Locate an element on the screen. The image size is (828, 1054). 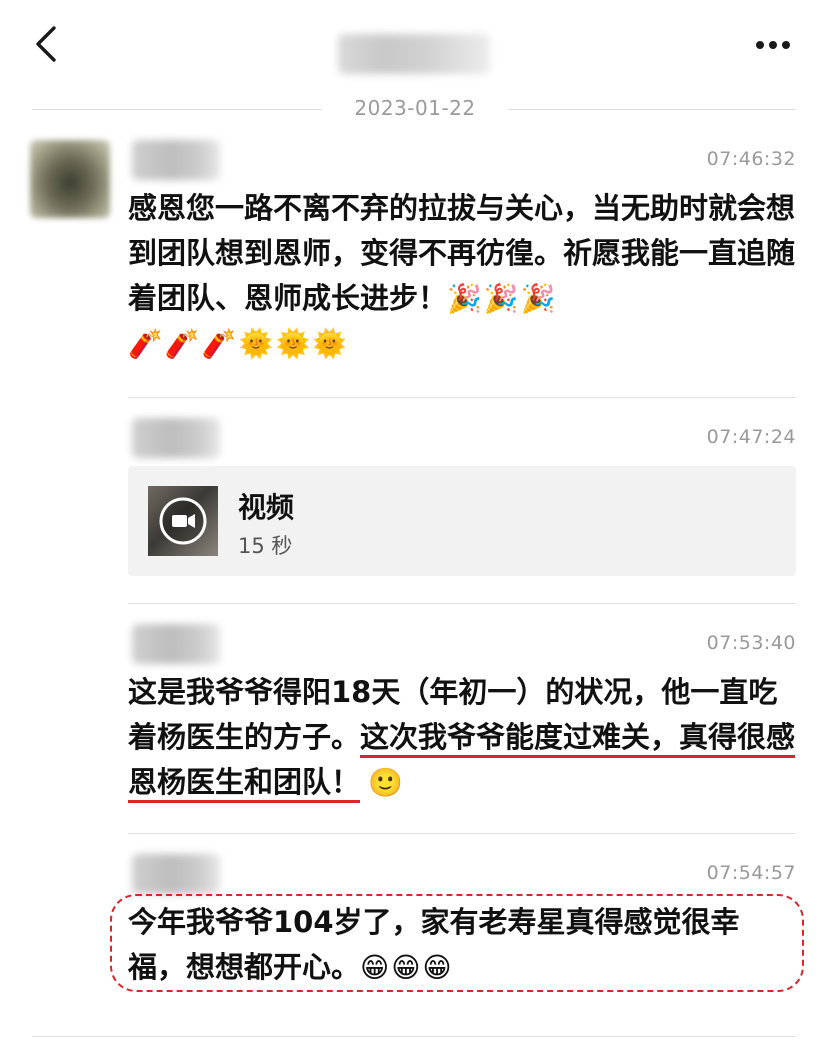
message-time: 07:46:32 is located at coordinates (751, 159).